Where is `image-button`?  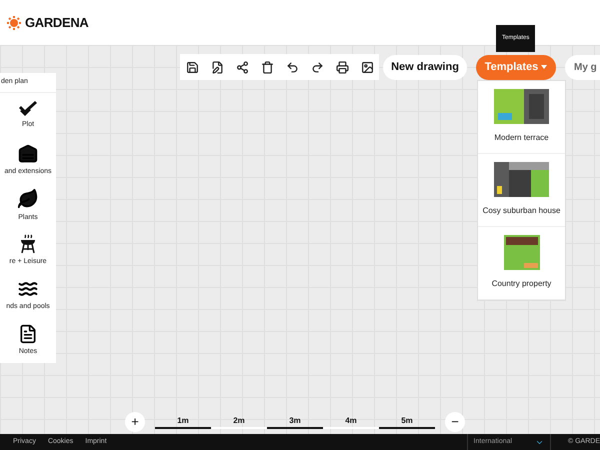
image-button is located at coordinates (367, 67).